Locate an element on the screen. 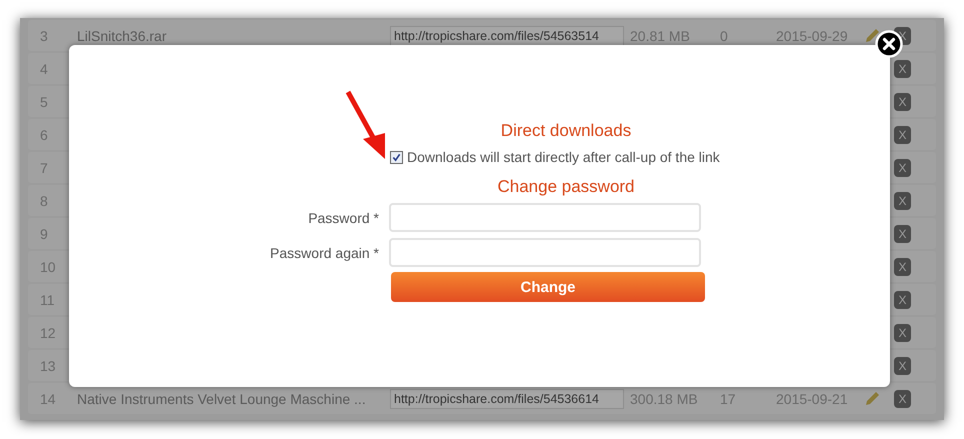 This screenshot has width=964, height=439. change-button: Change is located at coordinates (548, 287).